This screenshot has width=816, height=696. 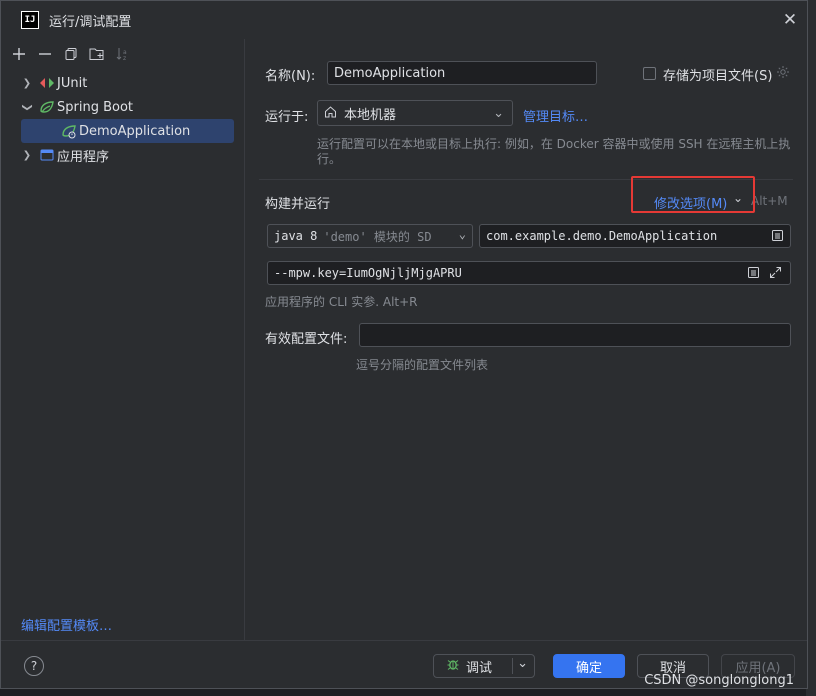 What do you see at coordinates (126, 155) in the screenshot?
I see `tree-item-application: ❯ 应用程序` at bounding box center [126, 155].